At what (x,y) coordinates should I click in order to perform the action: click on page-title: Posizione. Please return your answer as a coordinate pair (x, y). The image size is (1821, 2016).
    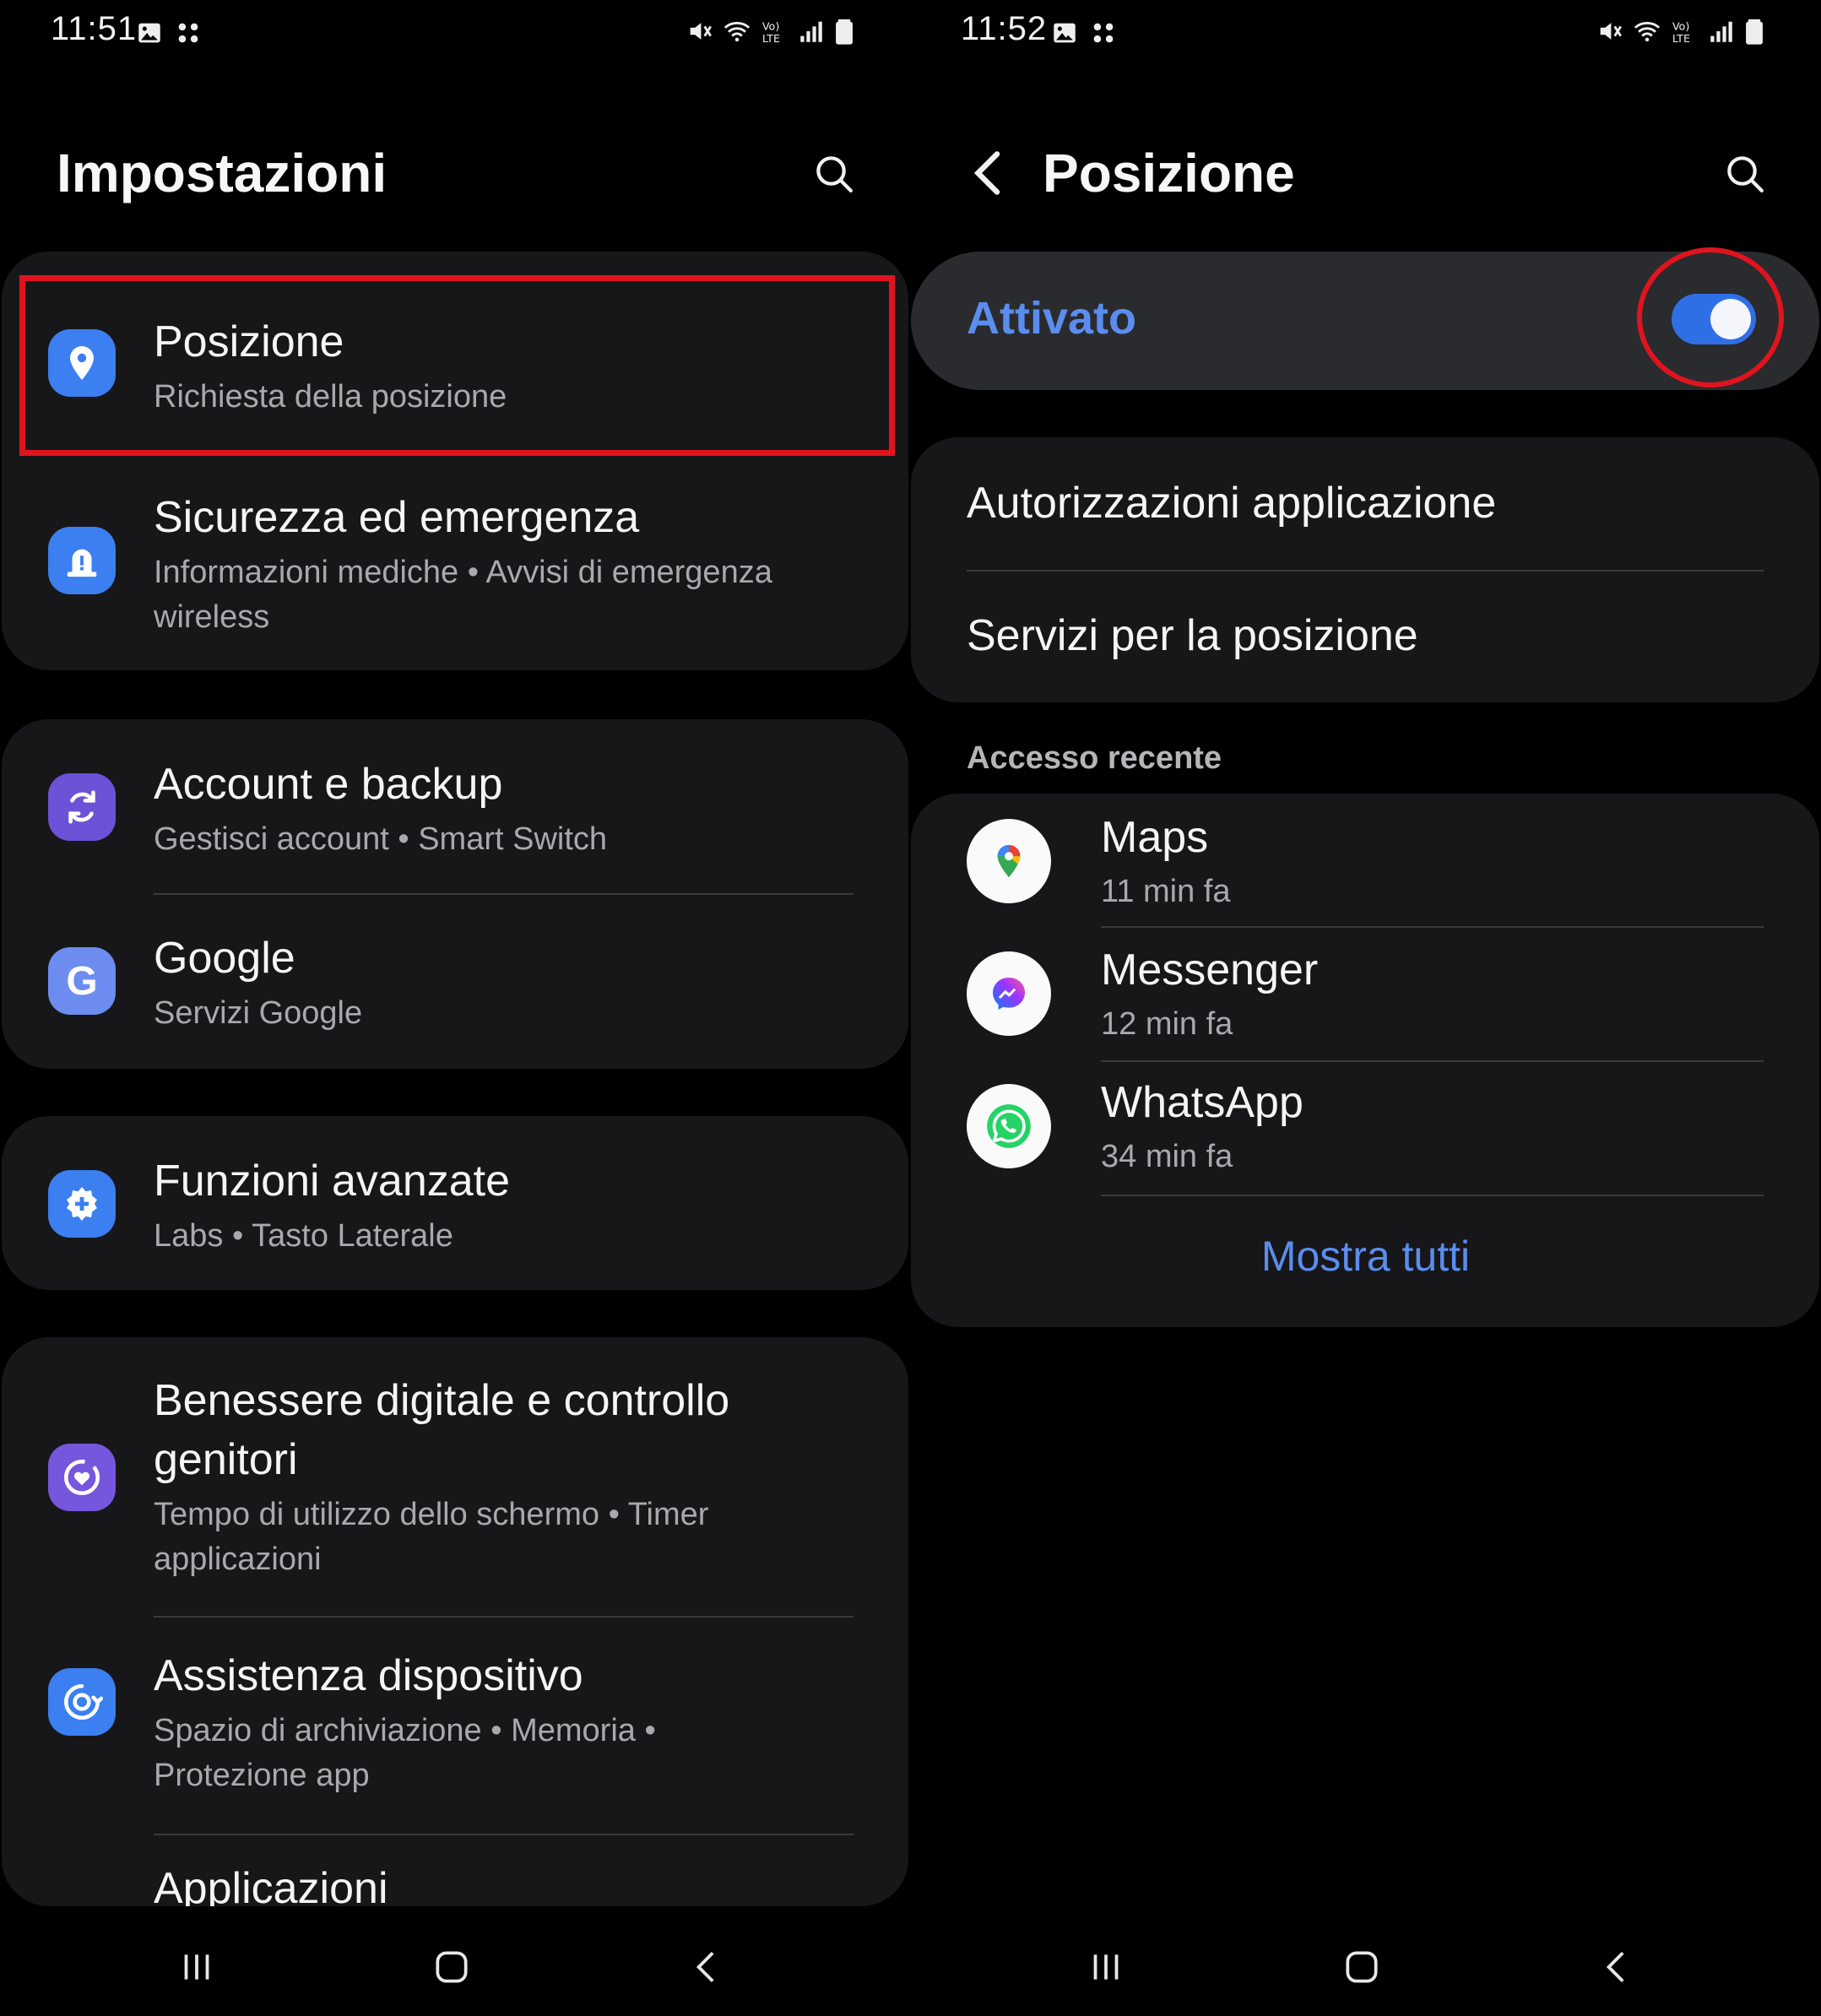
    Looking at the image, I should click on (1169, 173).